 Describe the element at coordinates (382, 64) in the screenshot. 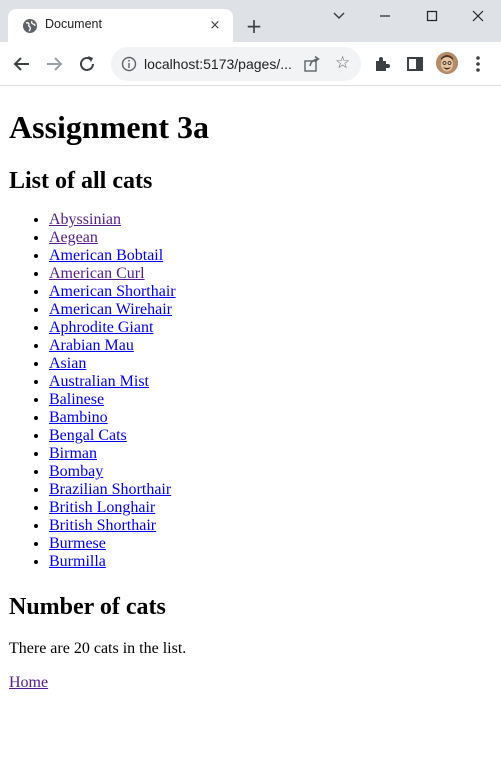

I see `extensions-icon` at that location.